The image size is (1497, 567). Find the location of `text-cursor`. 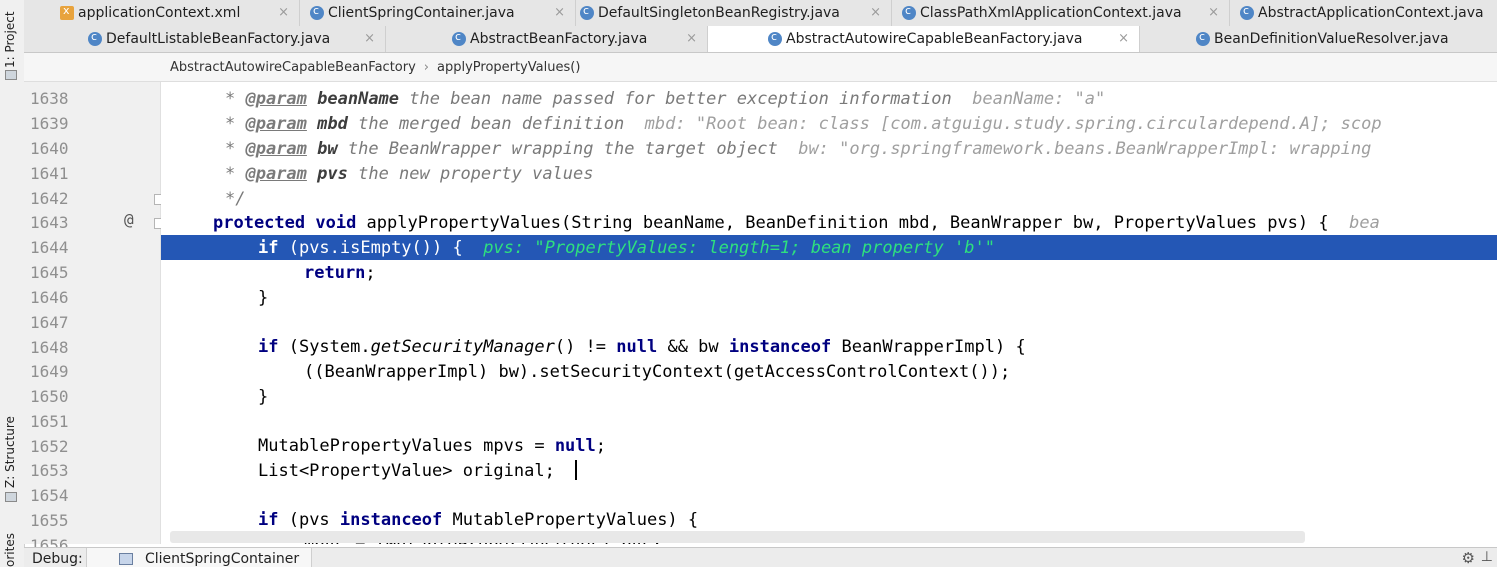

text-cursor is located at coordinates (576, 470).